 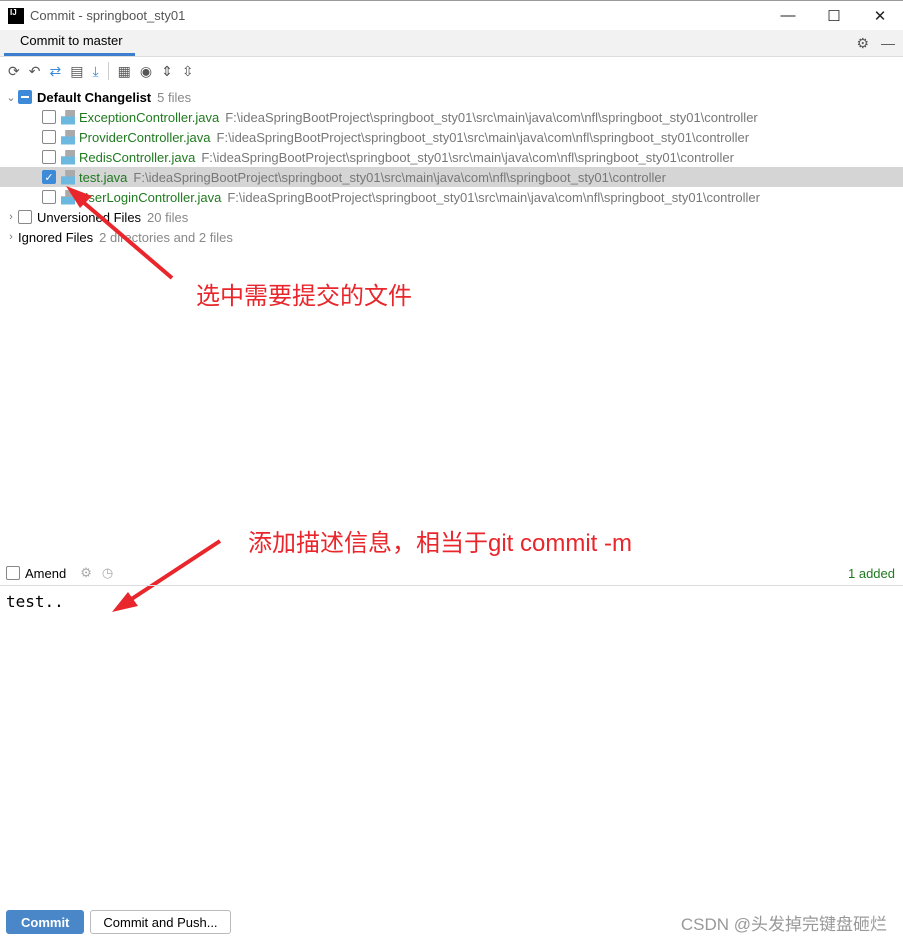 What do you see at coordinates (304, 296) in the screenshot?
I see `annotation-select: 选中需要提交的文件` at bounding box center [304, 296].